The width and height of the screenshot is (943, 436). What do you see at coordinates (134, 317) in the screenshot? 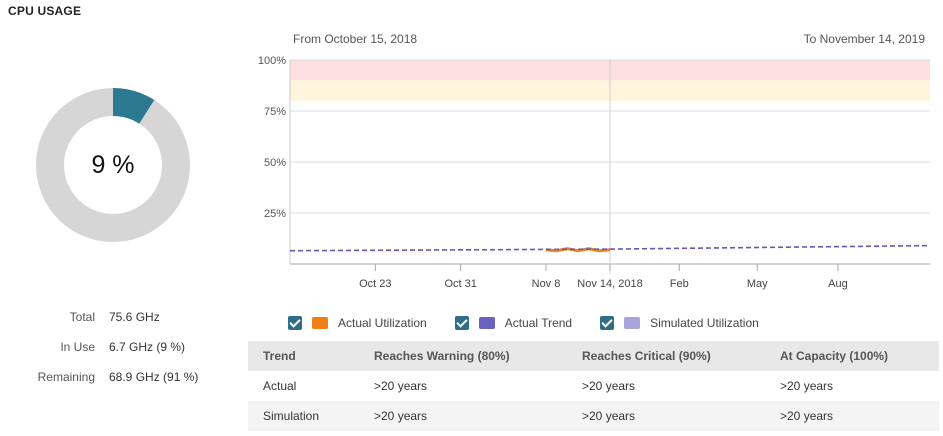
I see `stat-total-value: 75.6 GHz` at bounding box center [134, 317].